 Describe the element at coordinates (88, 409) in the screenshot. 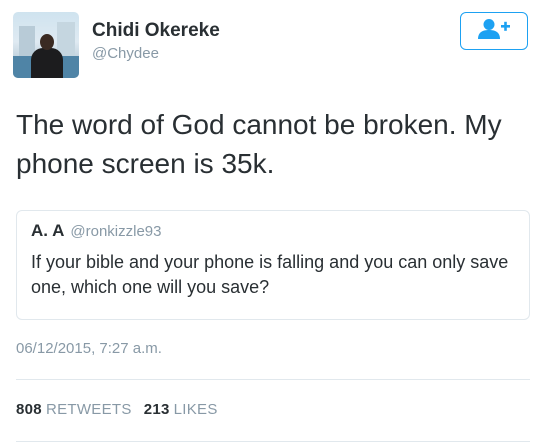

I see `retweets-label: RETWEETS` at that location.